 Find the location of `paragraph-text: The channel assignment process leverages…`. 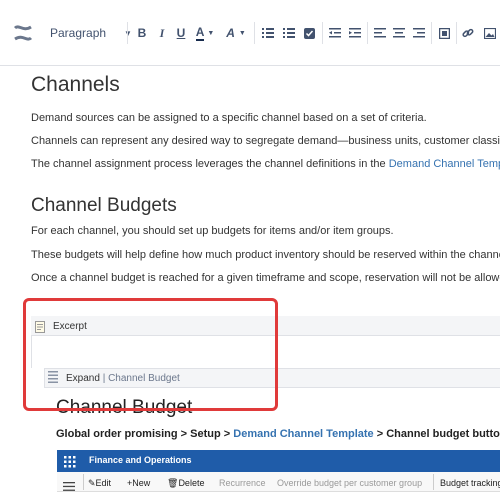

paragraph-text: The channel assignment process leverages… is located at coordinates (210, 164).